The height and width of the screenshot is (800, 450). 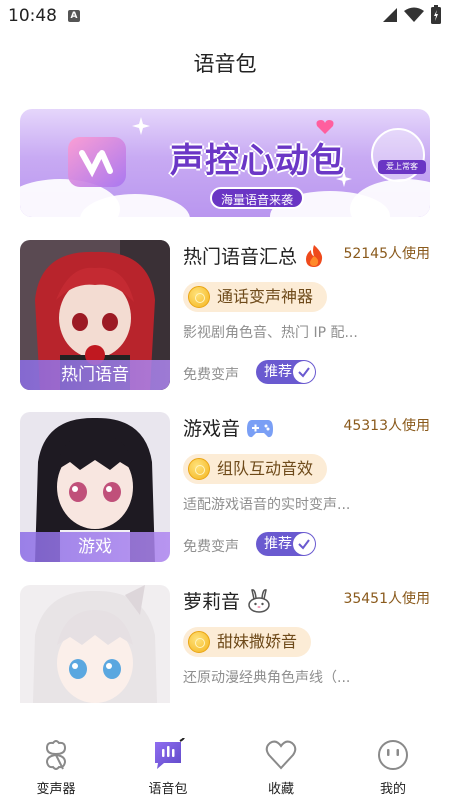 What do you see at coordinates (168, 789) in the screenshot?
I see `tab-label: 语音包` at bounding box center [168, 789].